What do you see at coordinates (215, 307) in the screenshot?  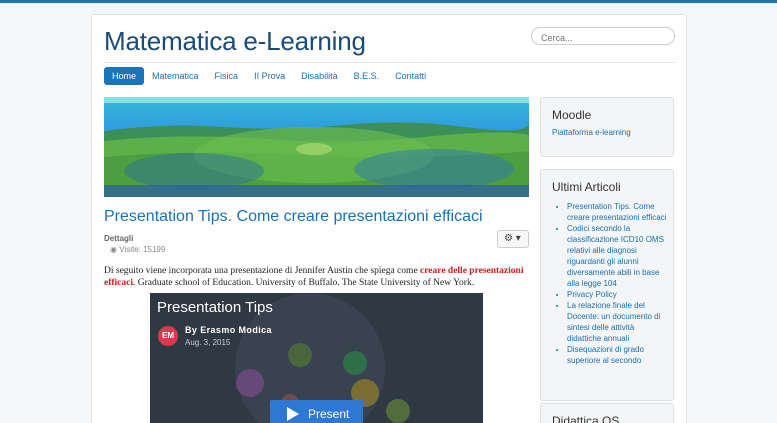 I see `presentation-title: Presentation Tips` at bounding box center [215, 307].